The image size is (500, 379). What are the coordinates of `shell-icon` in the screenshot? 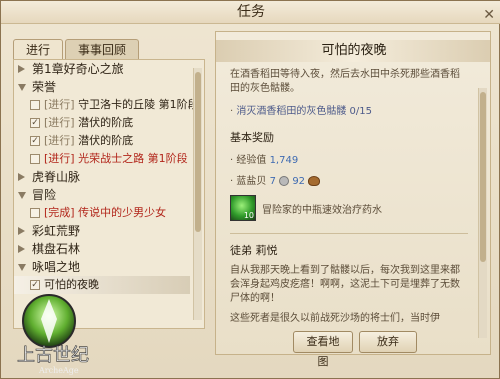 It's located at (314, 181).